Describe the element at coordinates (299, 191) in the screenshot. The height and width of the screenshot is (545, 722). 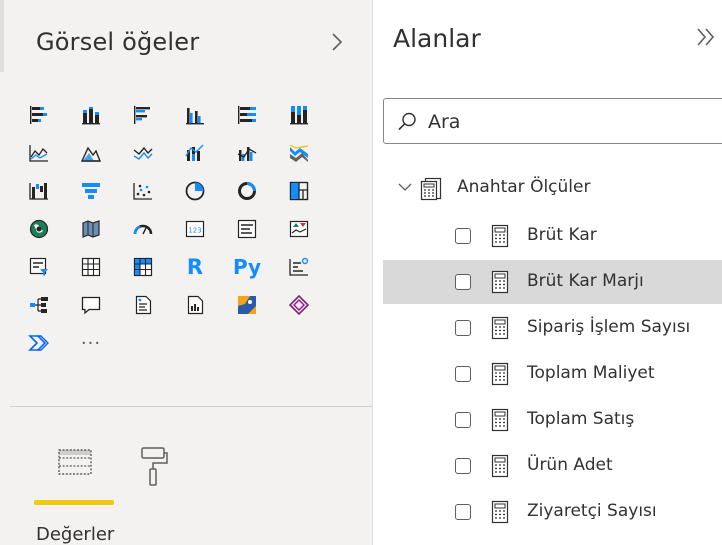
I see `treemap-icon` at that location.